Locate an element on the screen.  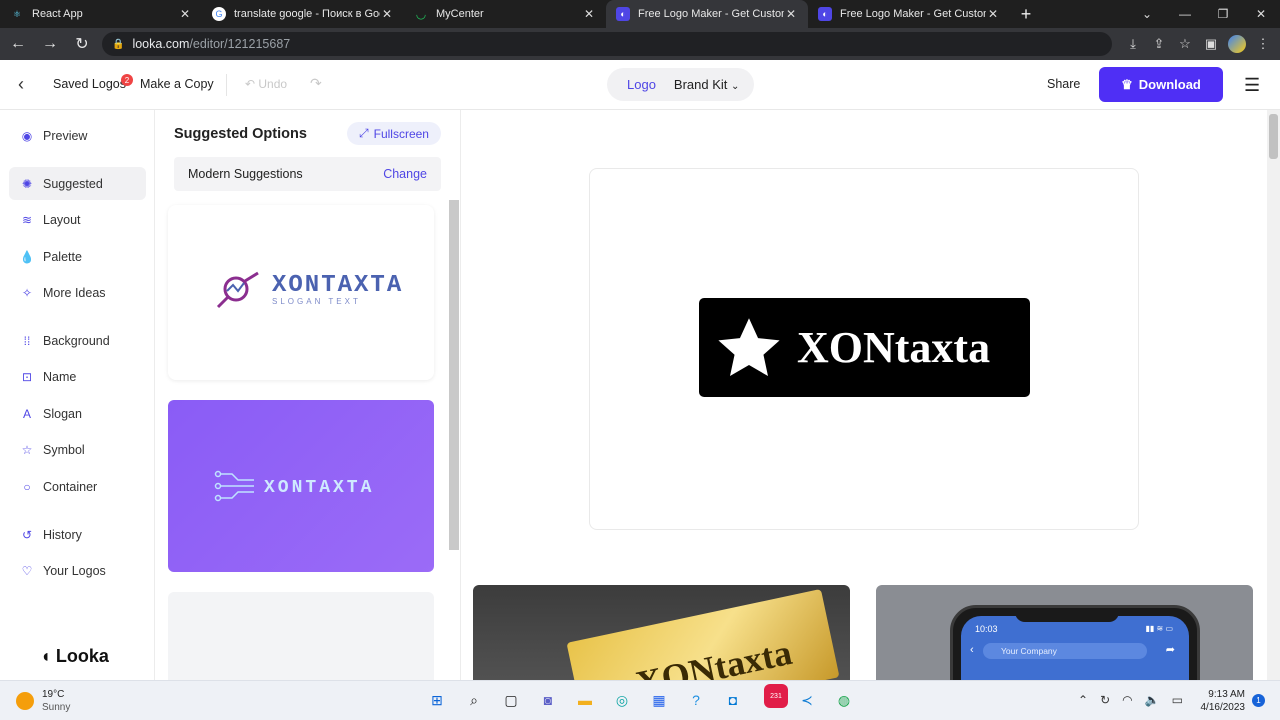
business-card-mockup: XONtaxta is located at coordinates (661, 632).